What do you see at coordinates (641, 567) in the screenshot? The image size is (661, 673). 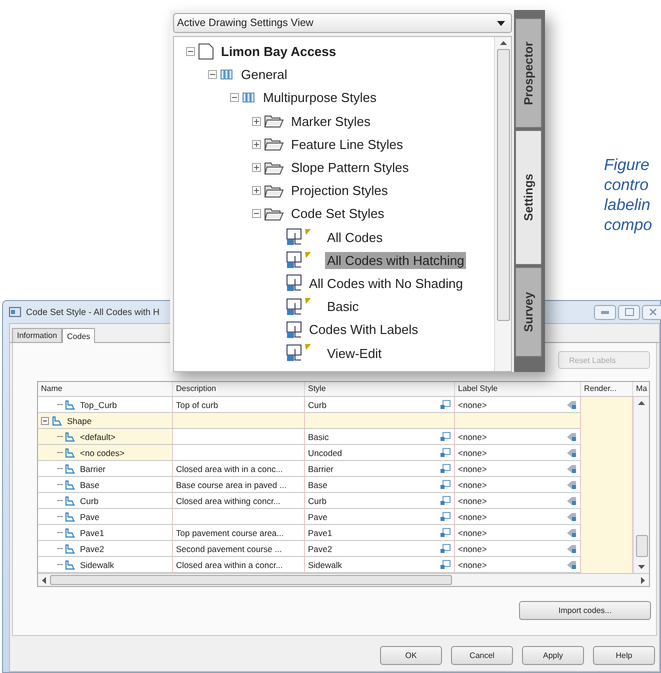 I see `scroll-down-icon` at bounding box center [641, 567].